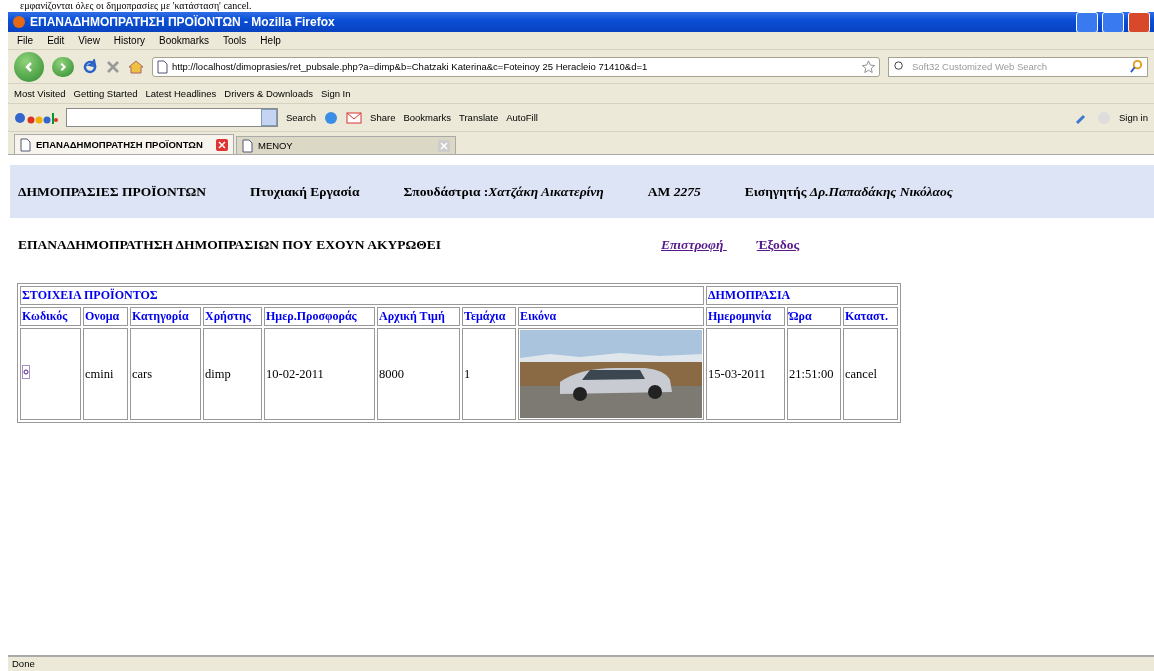  What do you see at coordinates (335, 93) in the screenshot?
I see `bookmark-item: Sign In` at bounding box center [335, 93].